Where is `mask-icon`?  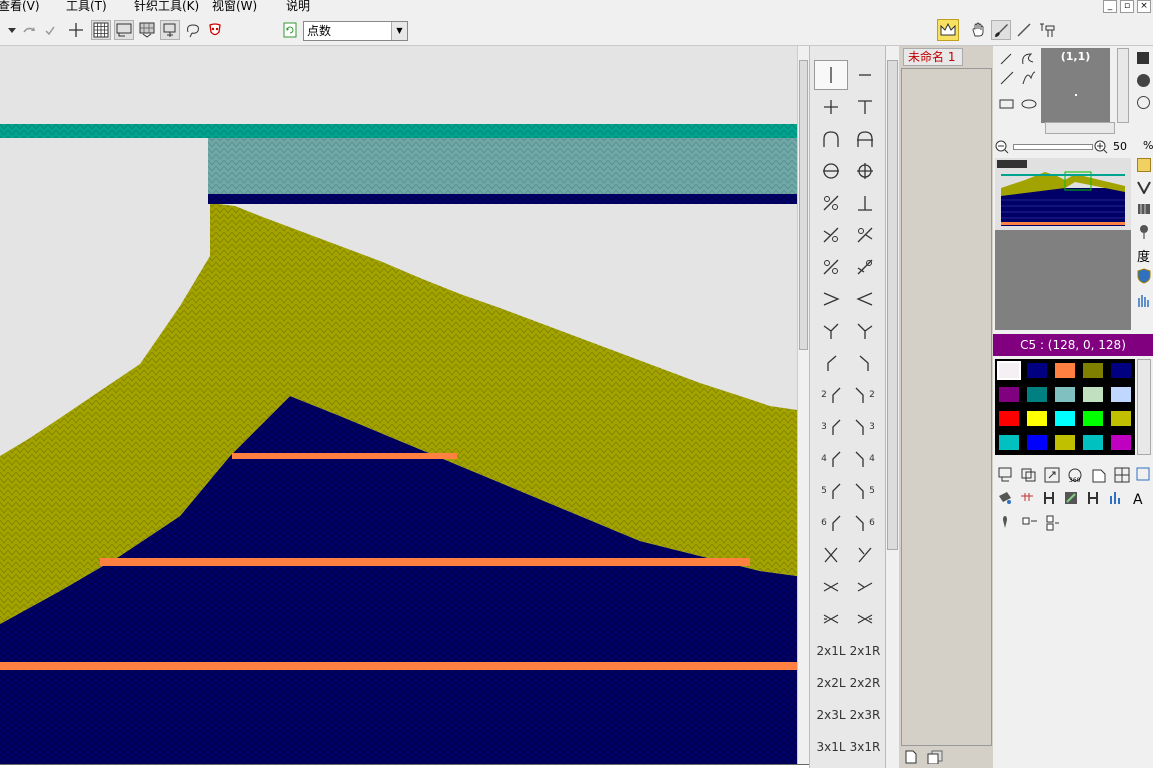 mask-icon is located at coordinates (215, 30).